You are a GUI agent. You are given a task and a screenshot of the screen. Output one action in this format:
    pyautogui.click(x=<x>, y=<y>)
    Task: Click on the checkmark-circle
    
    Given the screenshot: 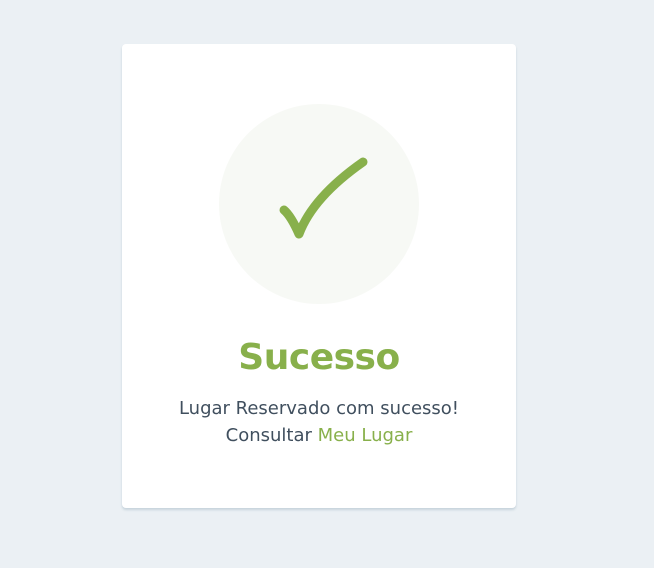 What is the action you would take?
    pyautogui.click(x=319, y=204)
    